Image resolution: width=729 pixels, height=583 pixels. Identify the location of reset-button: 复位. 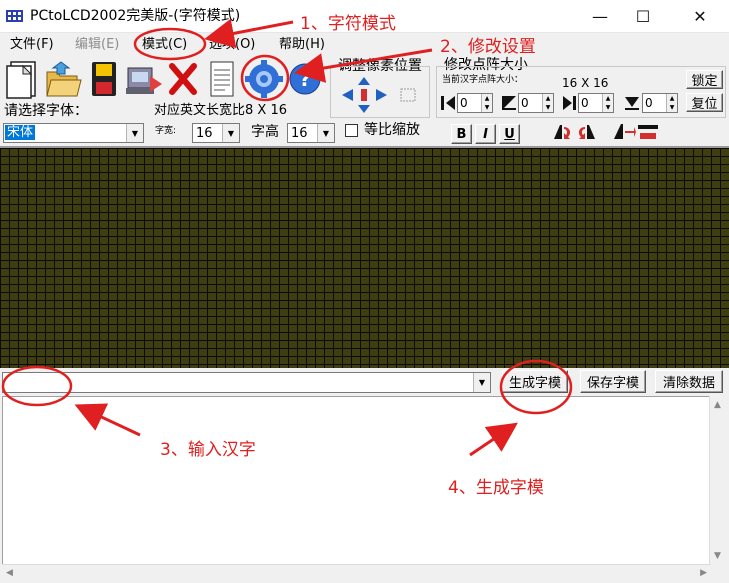
(704, 102).